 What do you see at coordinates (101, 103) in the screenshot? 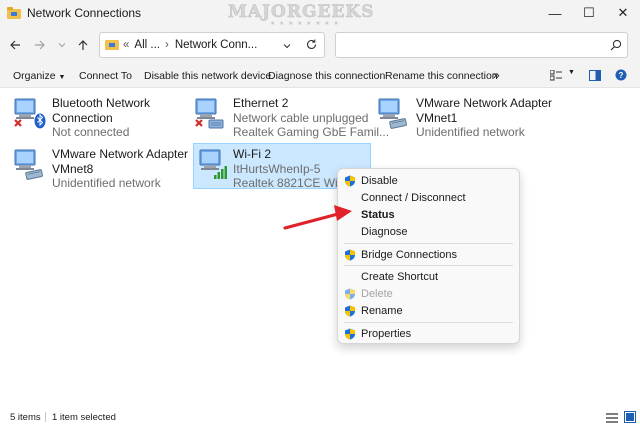
I see `connection-name: Bluetooth Network` at bounding box center [101, 103].